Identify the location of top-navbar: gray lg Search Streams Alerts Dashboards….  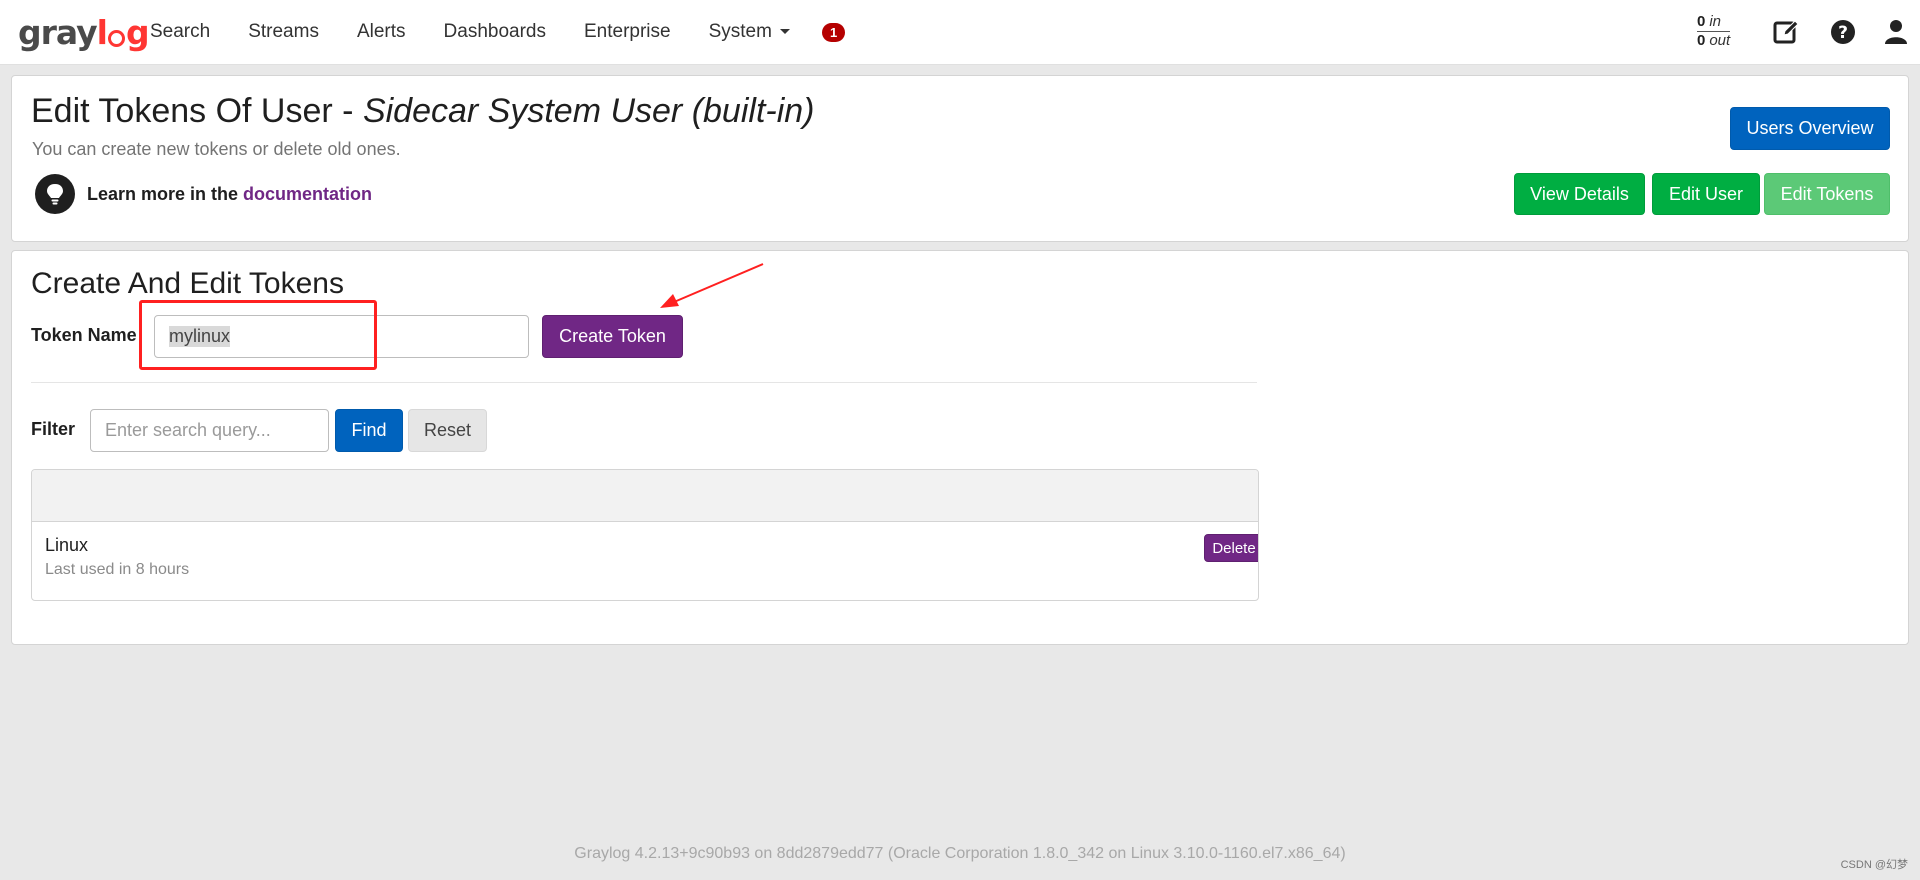
(960, 32).